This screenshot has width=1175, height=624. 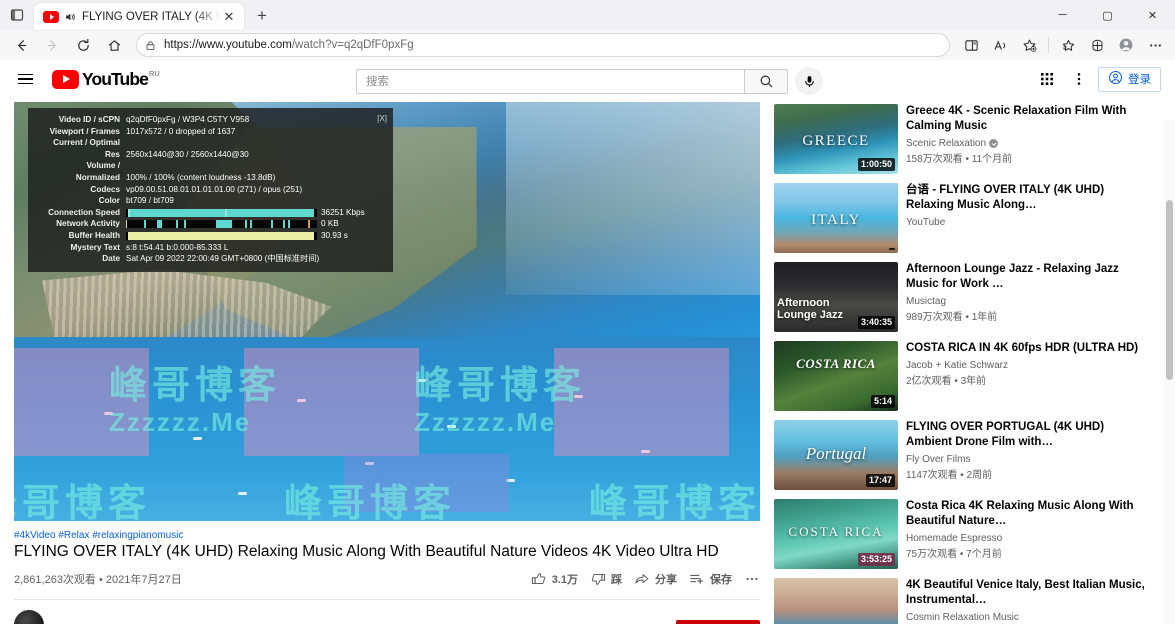 What do you see at coordinates (1026, 365) in the screenshot?
I see `video-channel: Jacob + Katie Schwarz` at bounding box center [1026, 365].